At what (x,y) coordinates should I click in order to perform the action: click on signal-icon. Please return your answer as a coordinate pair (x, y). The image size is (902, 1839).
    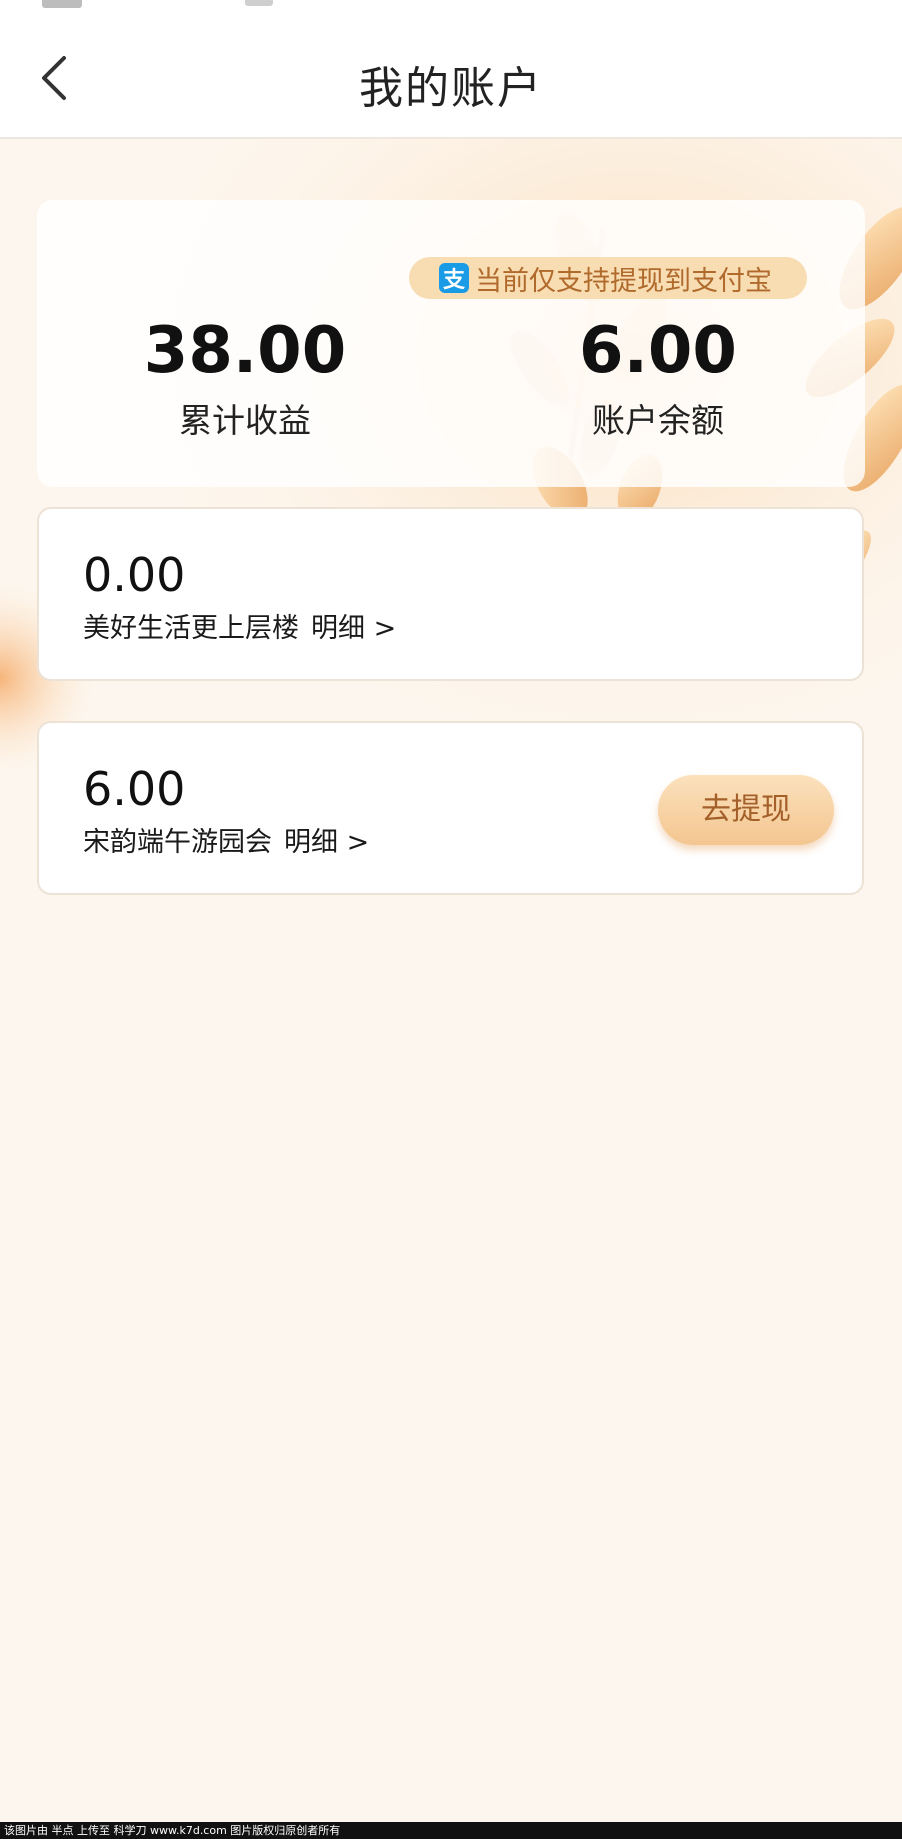
    Looking at the image, I should click on (62, 4).